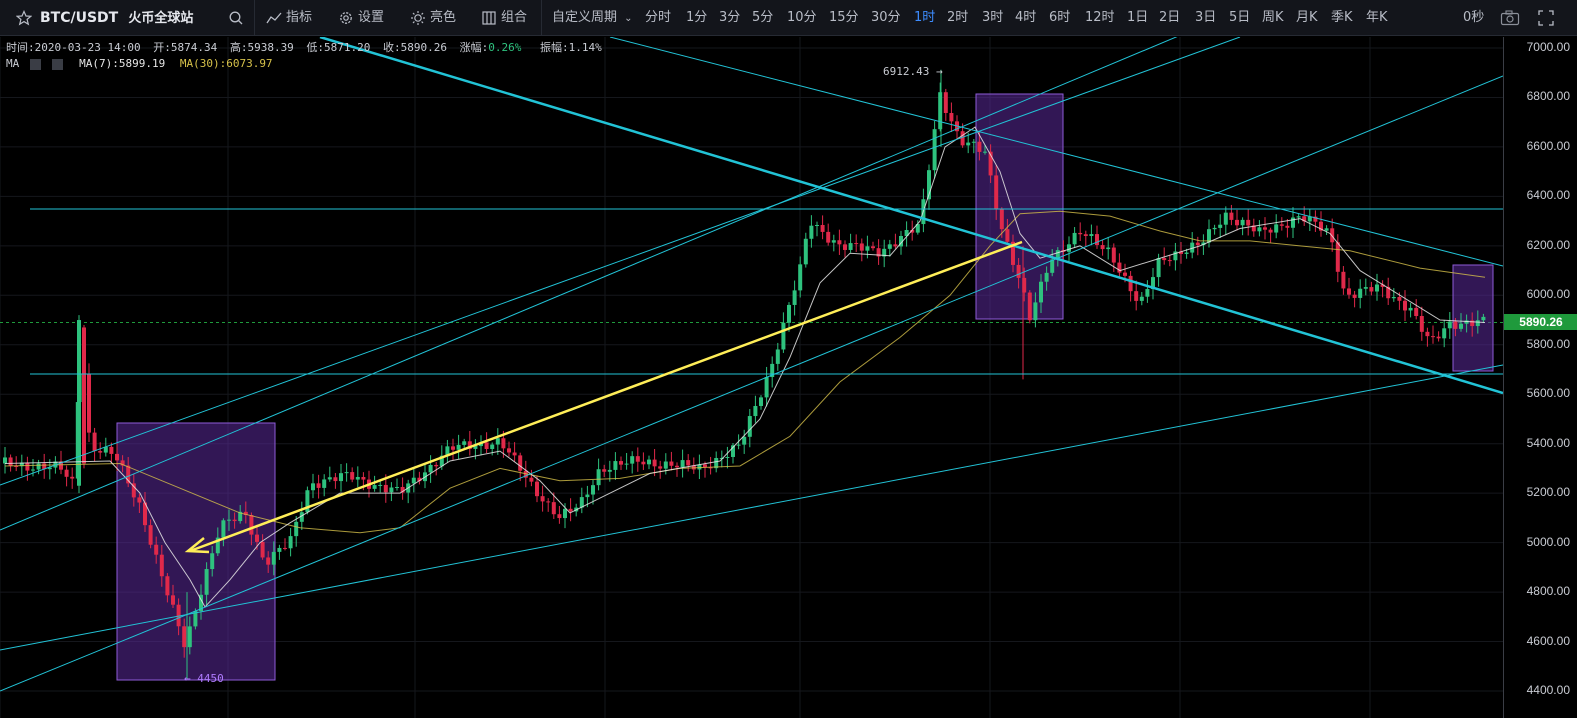  Describe the element at coordinates (1473, 318) in the screenshot. I see `highlight-box` at that location.